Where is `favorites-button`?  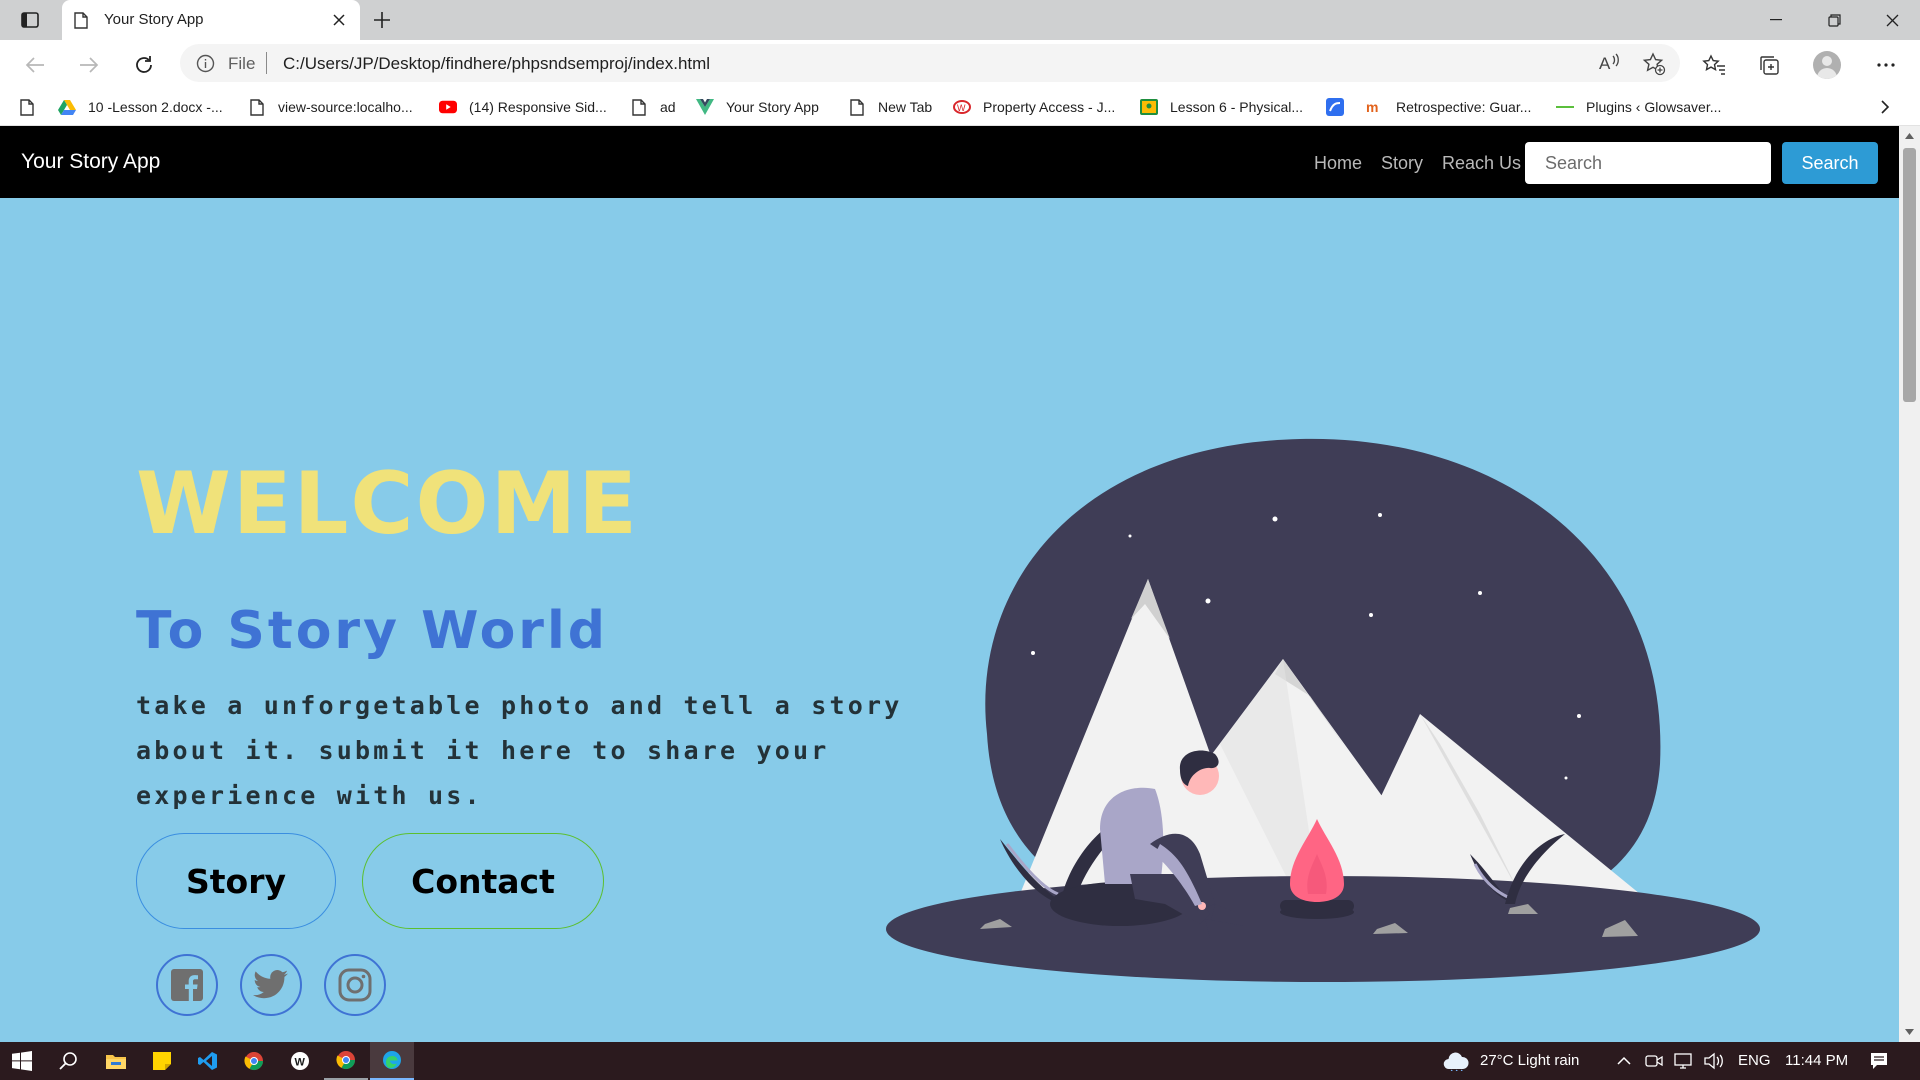
favorites-button is located at coordinates (1714, 65).